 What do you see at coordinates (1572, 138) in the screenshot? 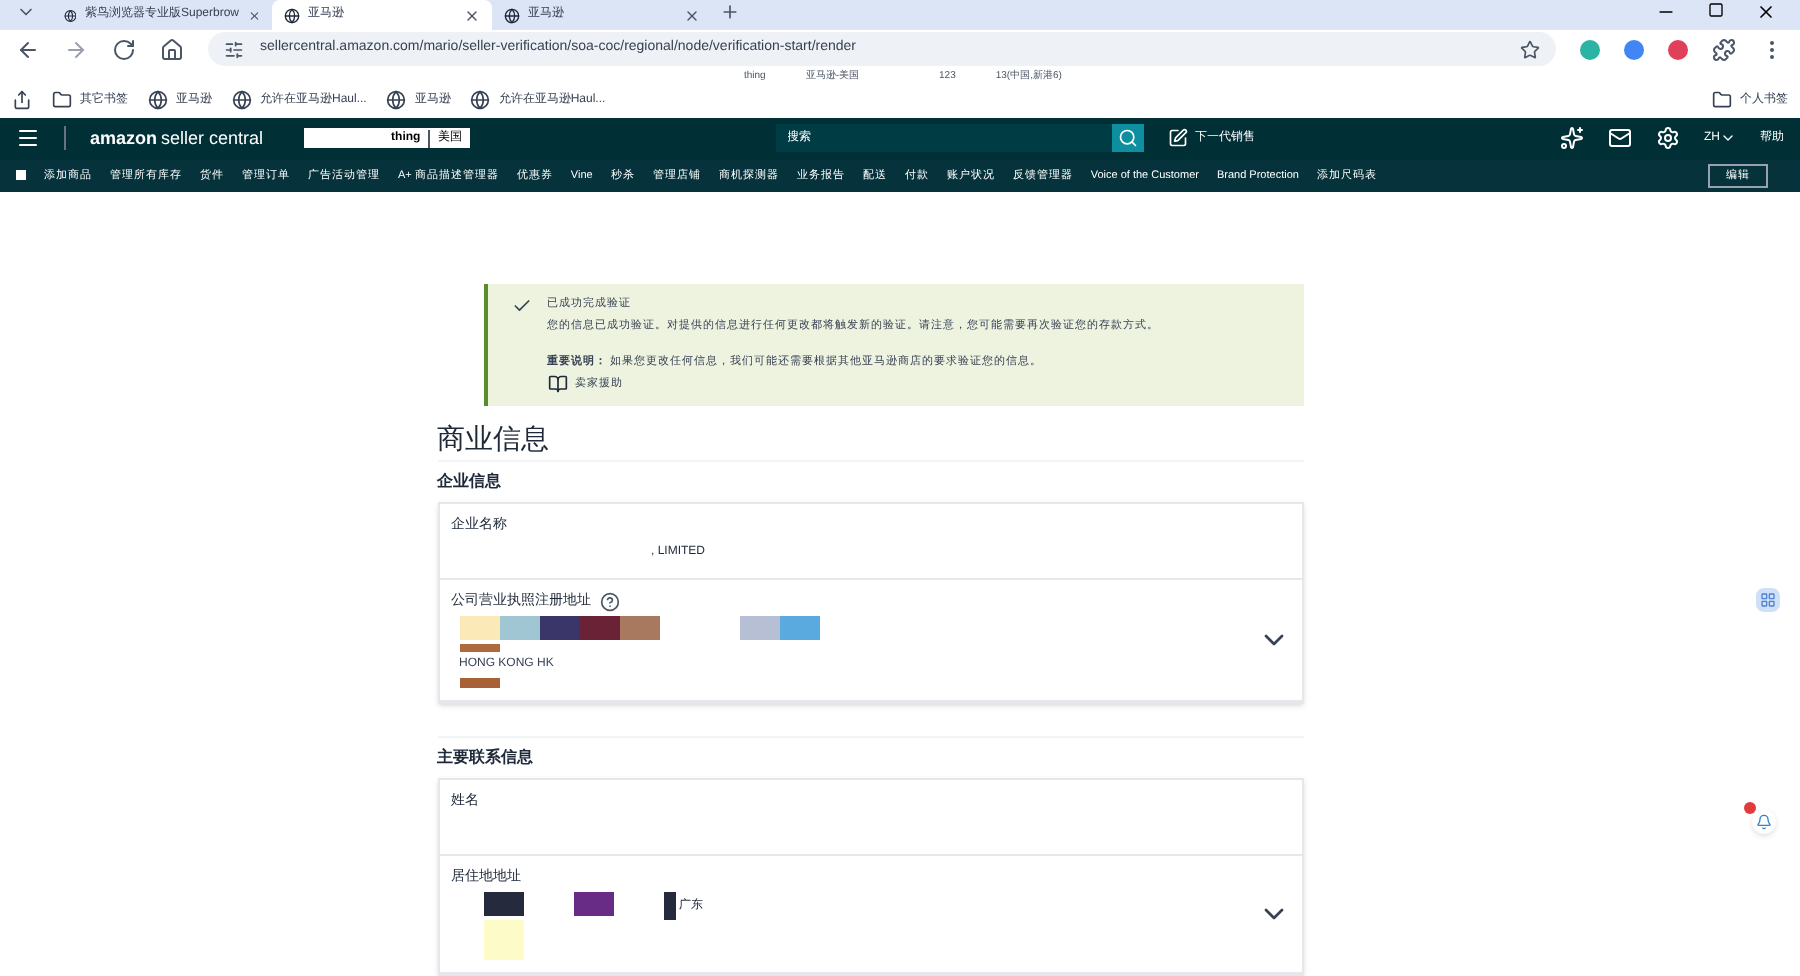
I see `sparkle-icon` at bounding box center [1572, 138].